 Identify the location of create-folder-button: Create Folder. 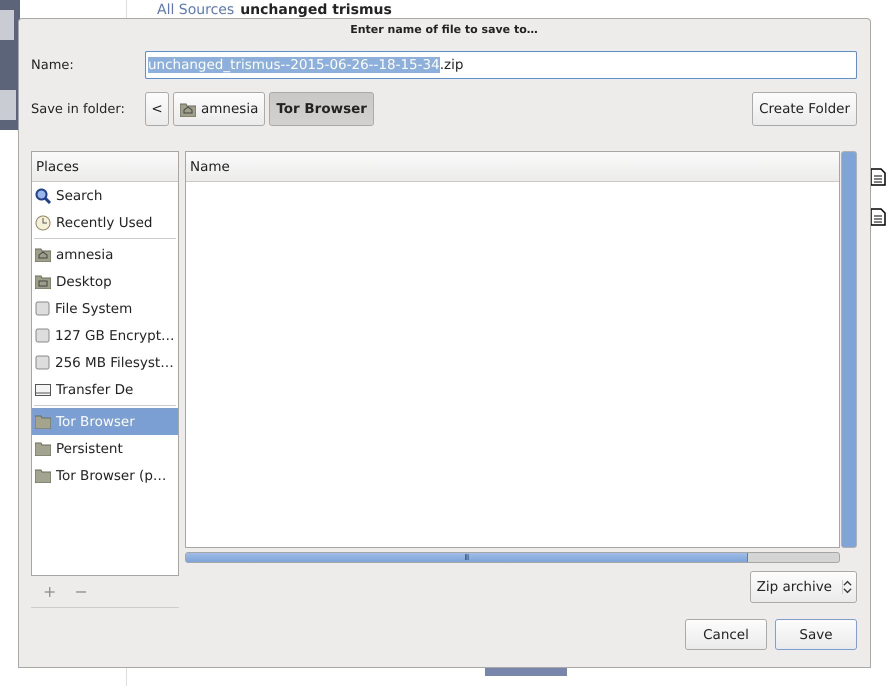
(804, 109).